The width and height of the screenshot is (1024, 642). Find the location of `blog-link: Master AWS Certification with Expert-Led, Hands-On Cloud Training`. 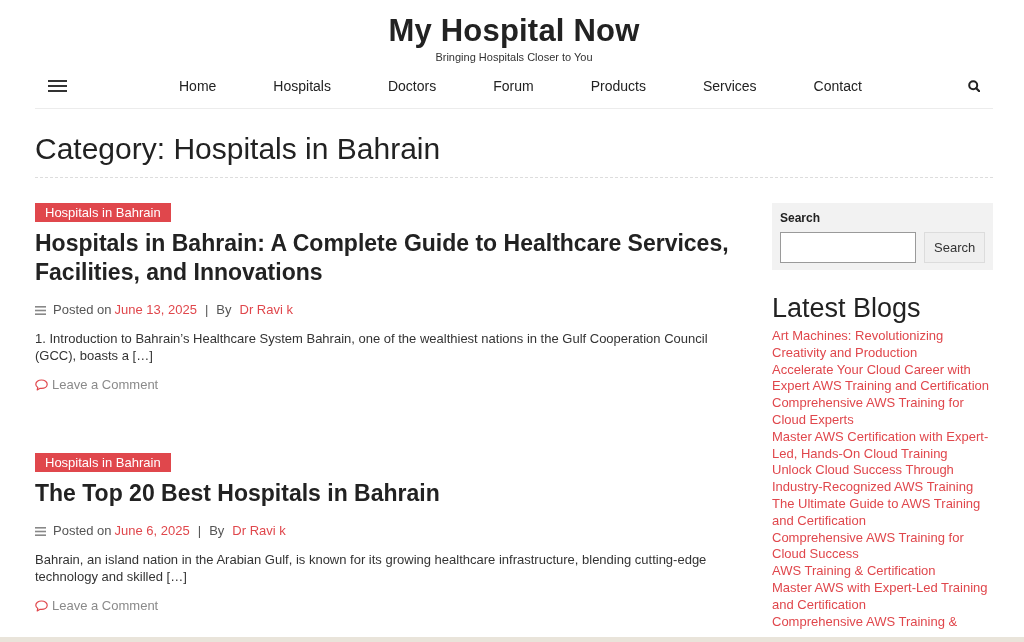

blog-link: Master AWS Certification with Expert-Led, Hands-On Cloud Training is located at coordinates (882, 445).